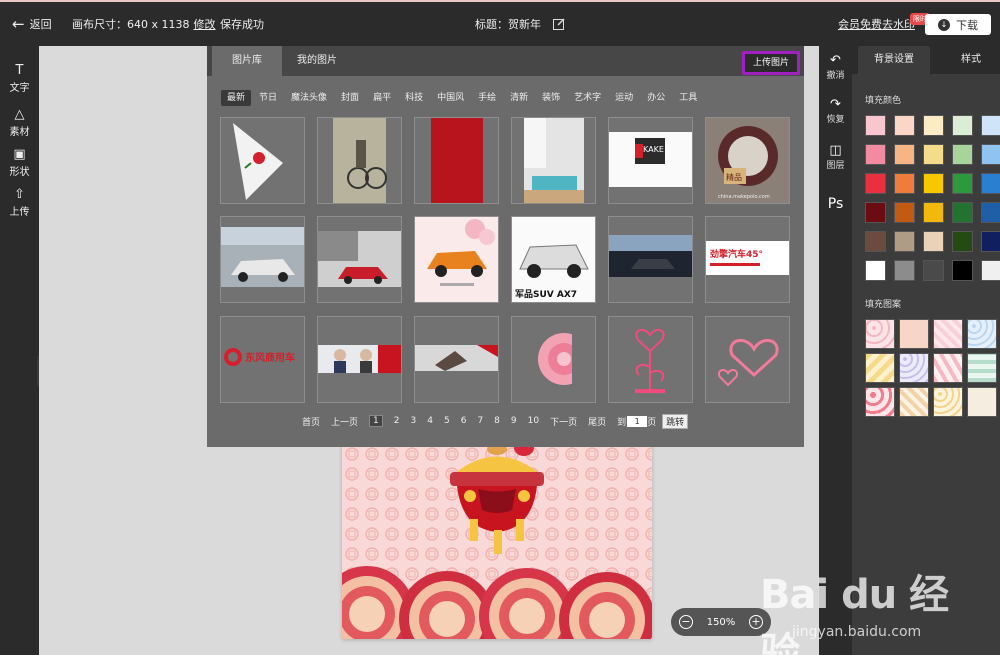  I want to click on goto-button: 跳转, so click(675, 421).